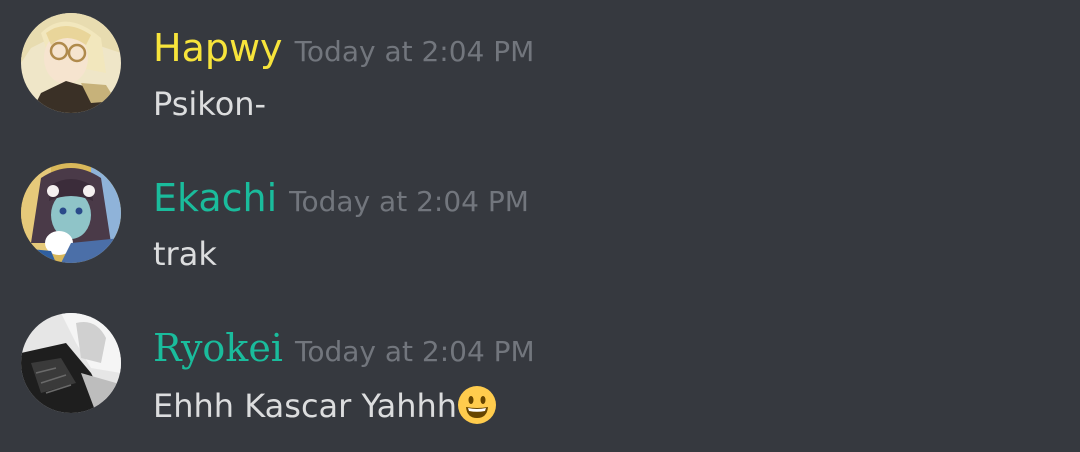 Image resolution: width=1080 pixels, height=452 pixels. I want to click on username: Hapwy, so click(218, 48).